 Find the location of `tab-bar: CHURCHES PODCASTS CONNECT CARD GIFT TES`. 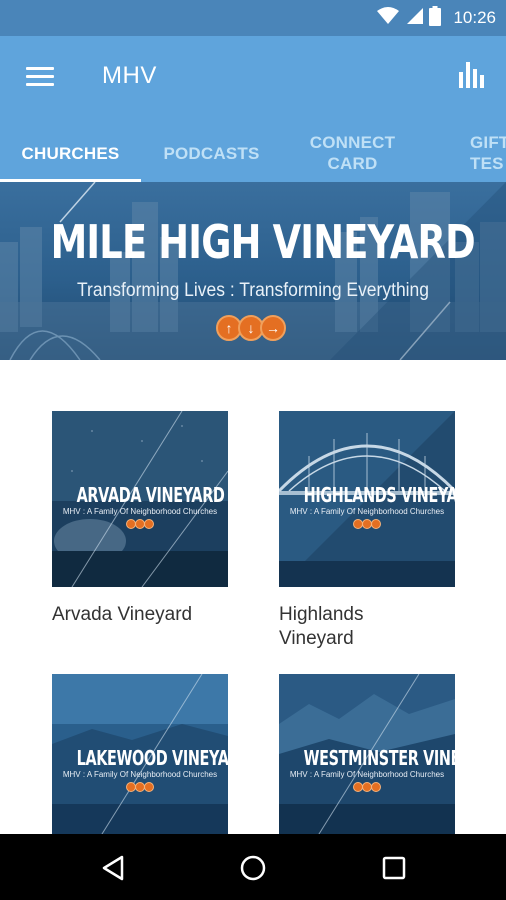

tab-bar: CHURCHES PODCASTS CONNECT CARD GIFT TES is located at coordinates (253, 153).